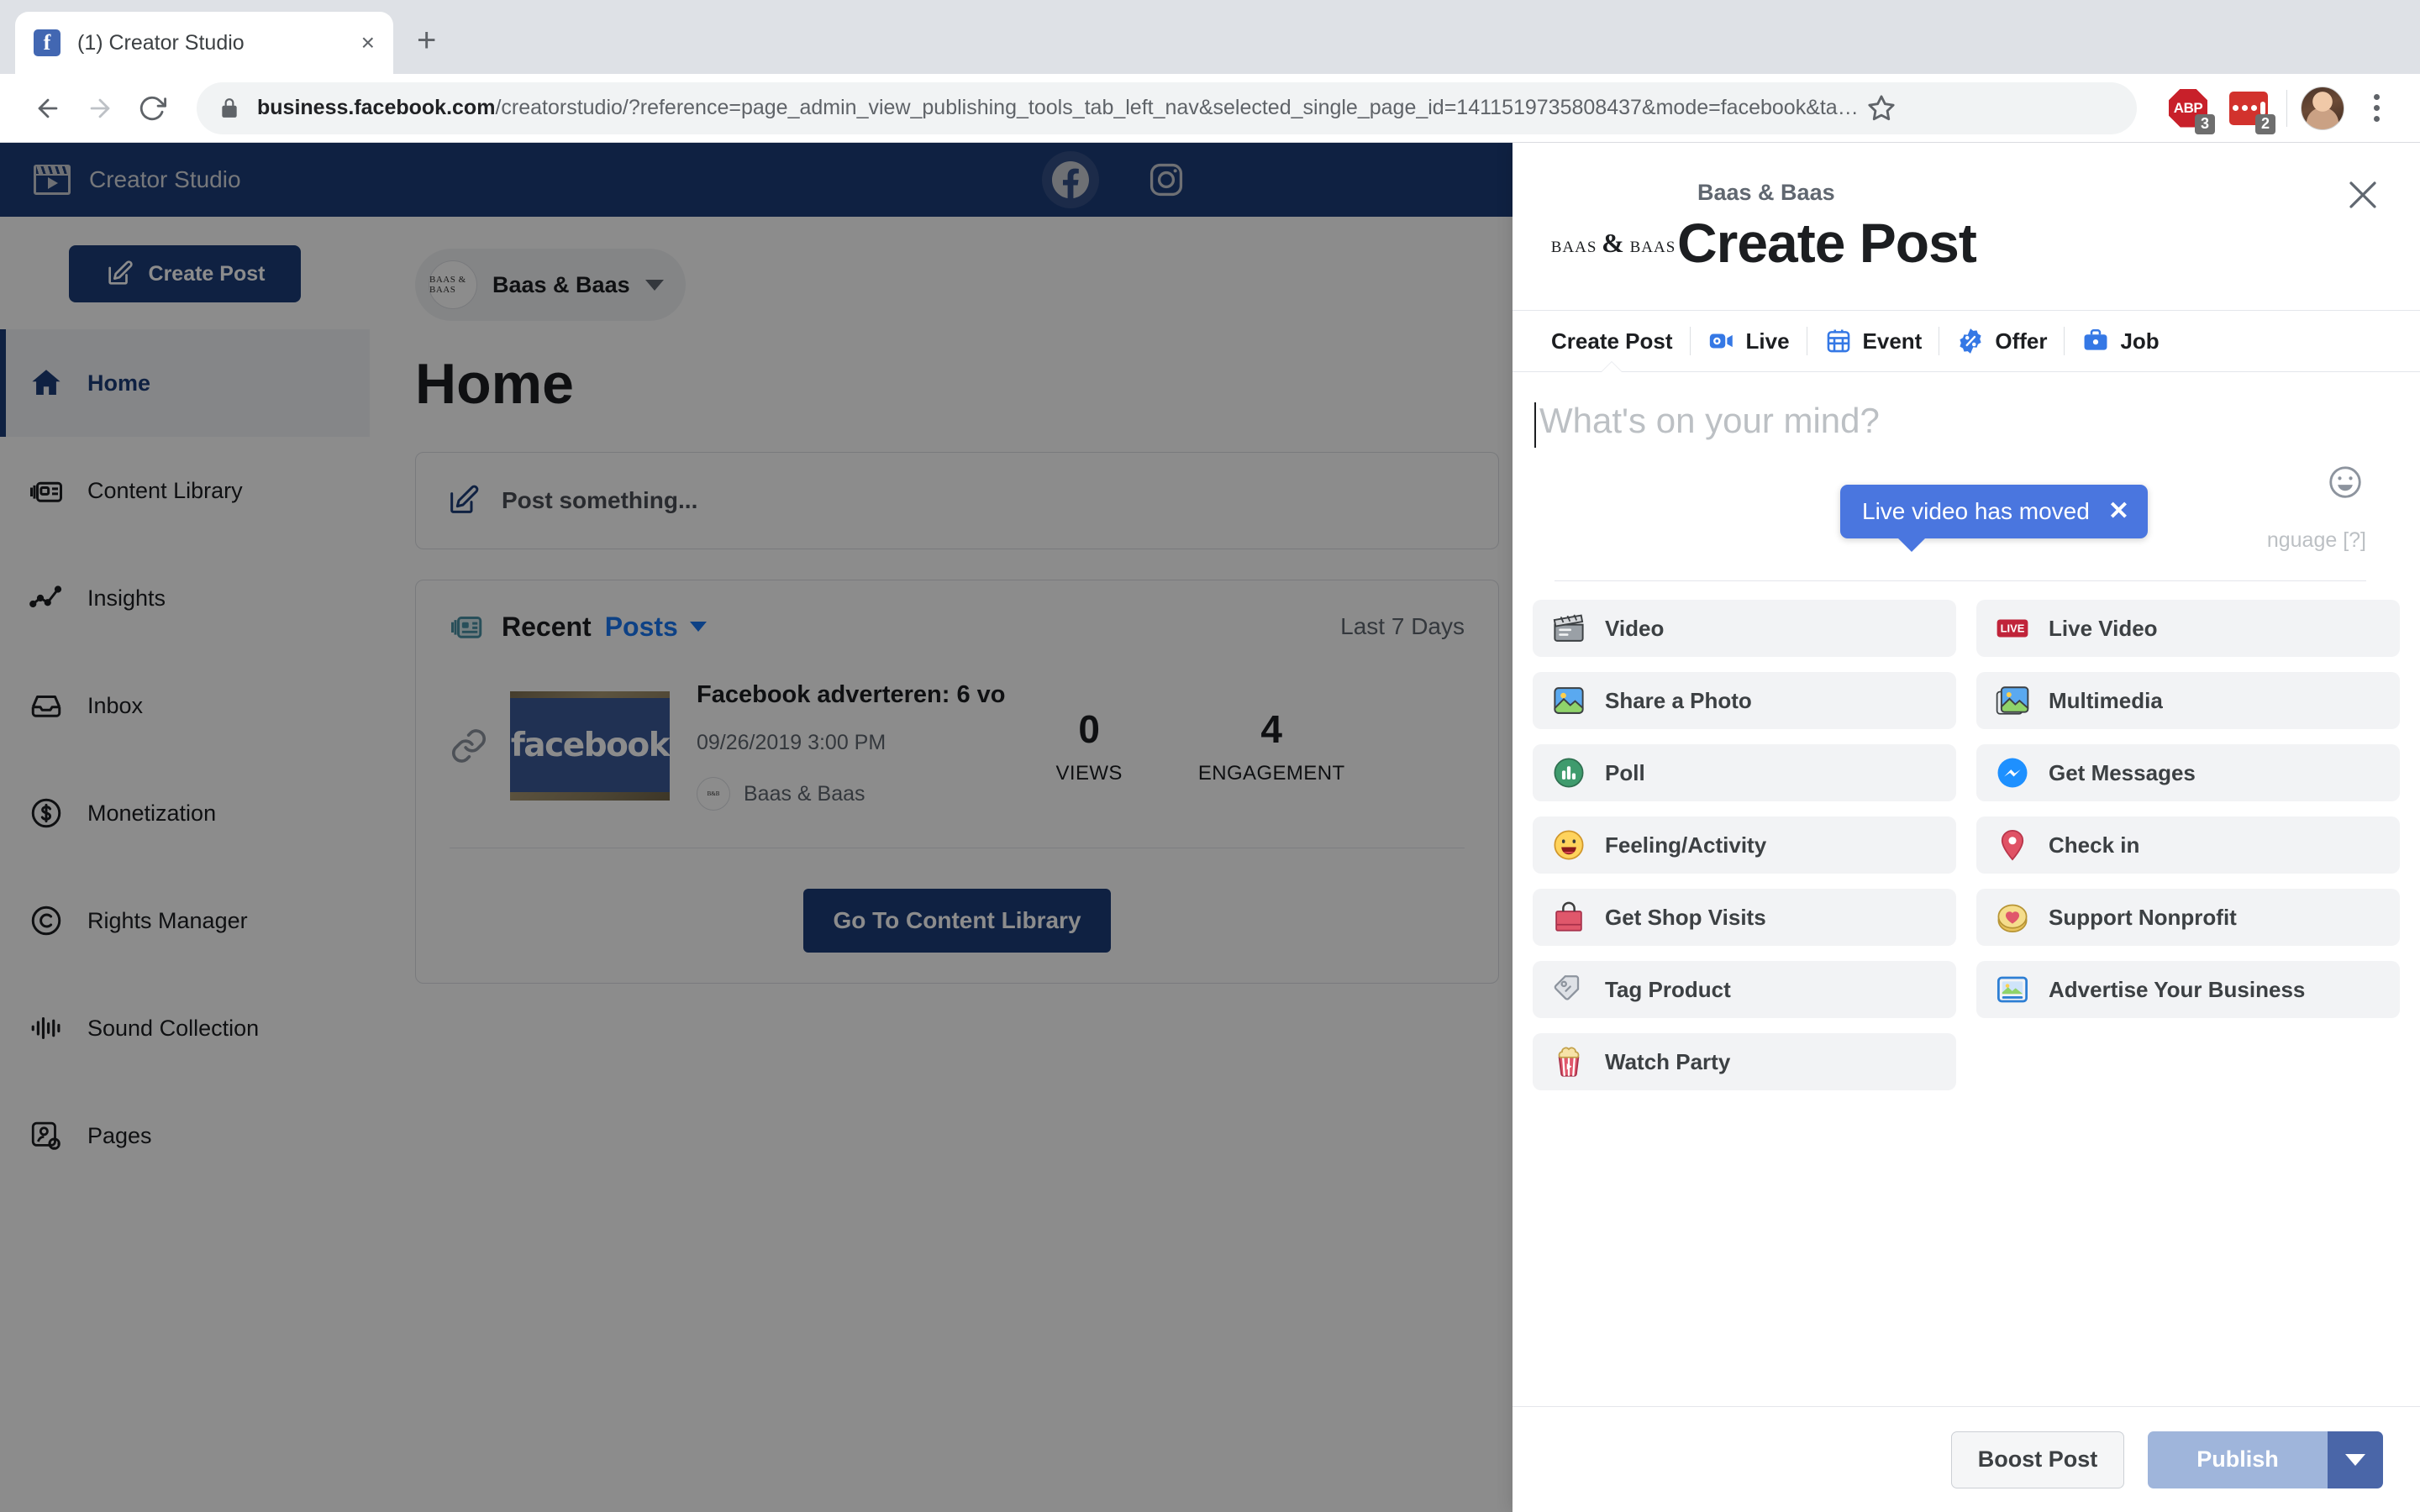 This screenshot has height=1512, width=2420. I want to click on dialog-tabs: Create Post Live Event Offer Job, so click(1966, 341).